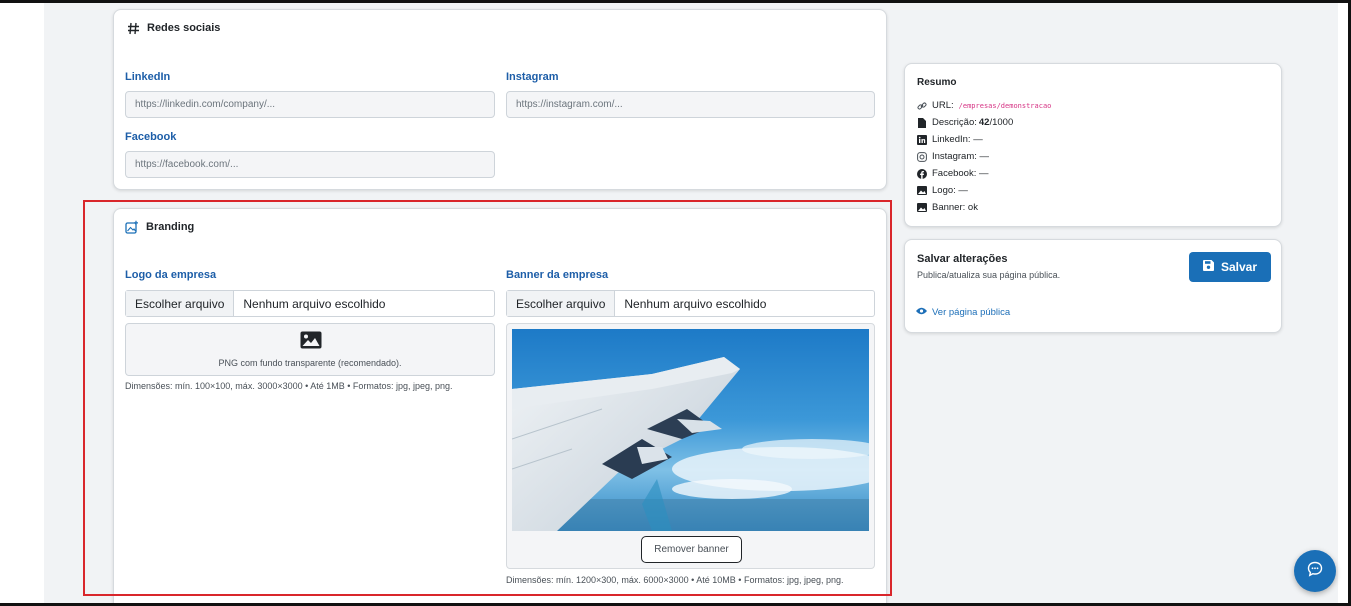 The width and height of the screenshot is (1351, 606). Describe the element at coordinates (170, 227) in the screenshot. I see `branding-card-title: Branding` at that location.